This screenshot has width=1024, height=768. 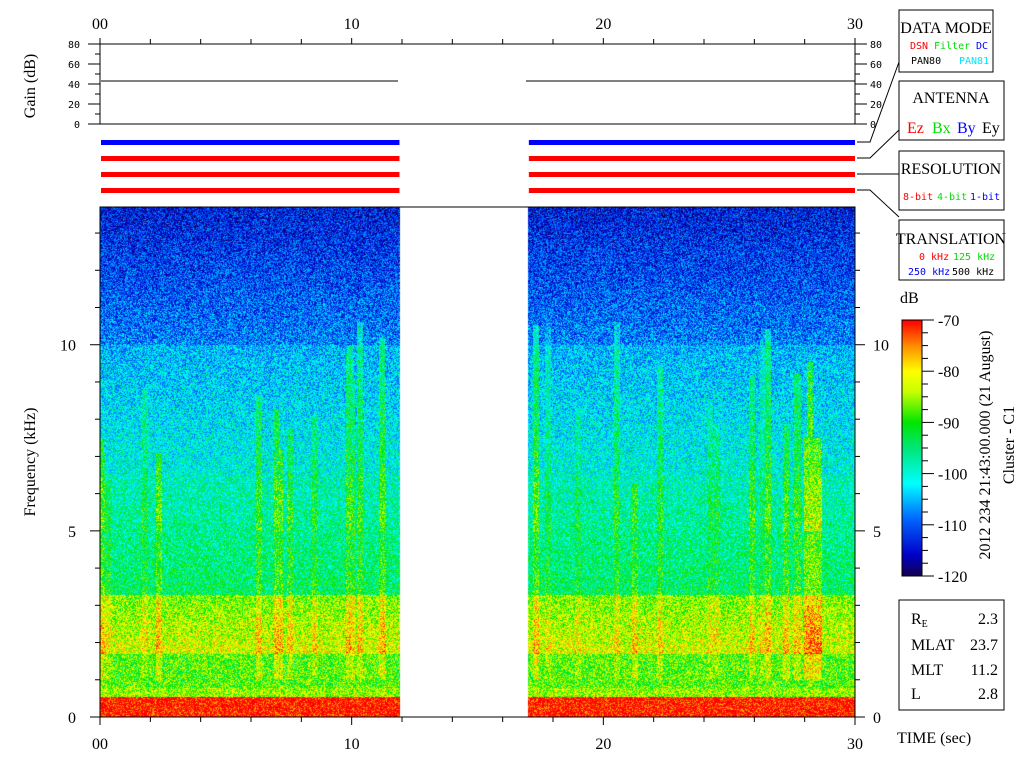 What do you see at coordinates (919, 46) in the screenshot?
I see `legend-item: DSN` at bounding box center [919, 46].